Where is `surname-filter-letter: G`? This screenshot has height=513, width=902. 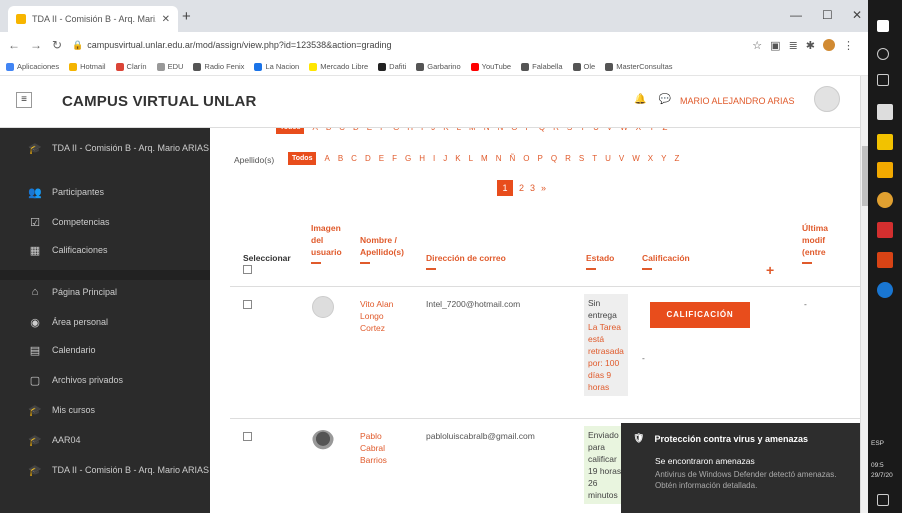
surname-filter-letter: G is located at coordinates (408, 158).